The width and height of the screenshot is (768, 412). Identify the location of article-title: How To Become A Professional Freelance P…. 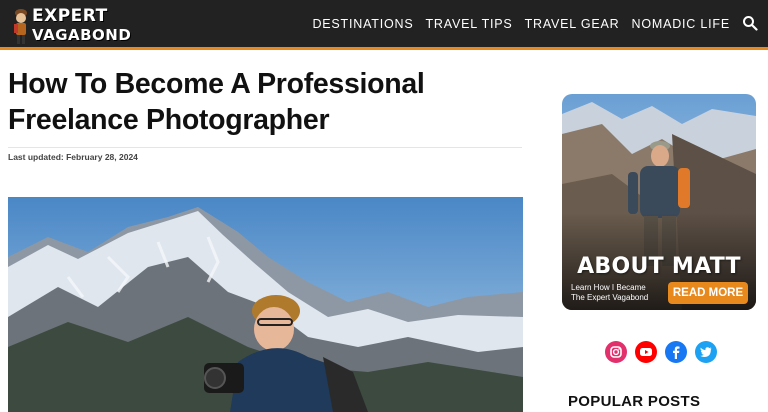
(216, 102).